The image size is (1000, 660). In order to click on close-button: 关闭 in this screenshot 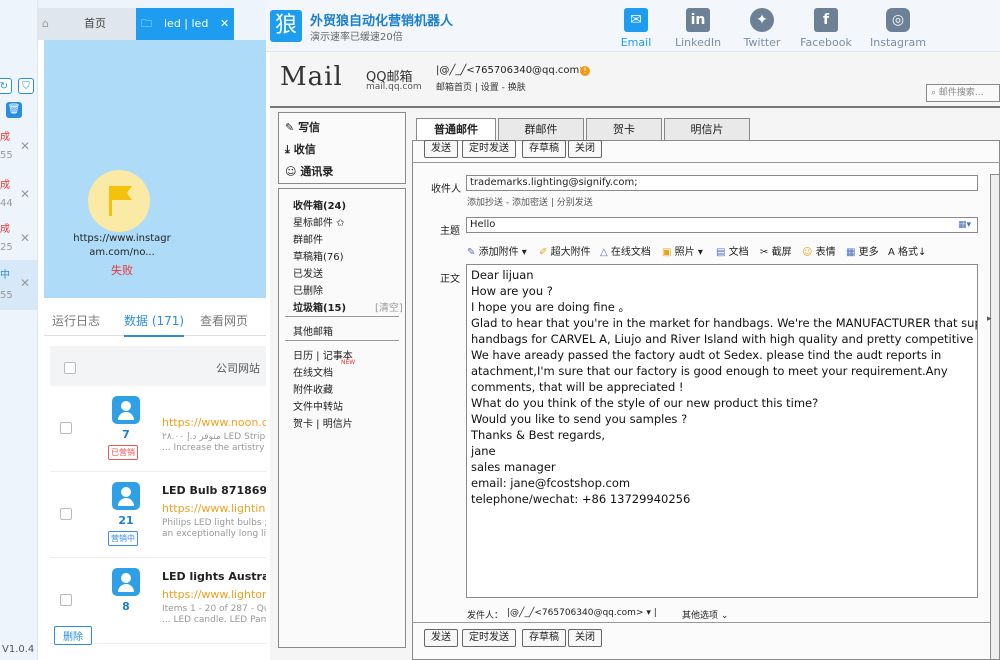, I will do `click(585, 149)`.